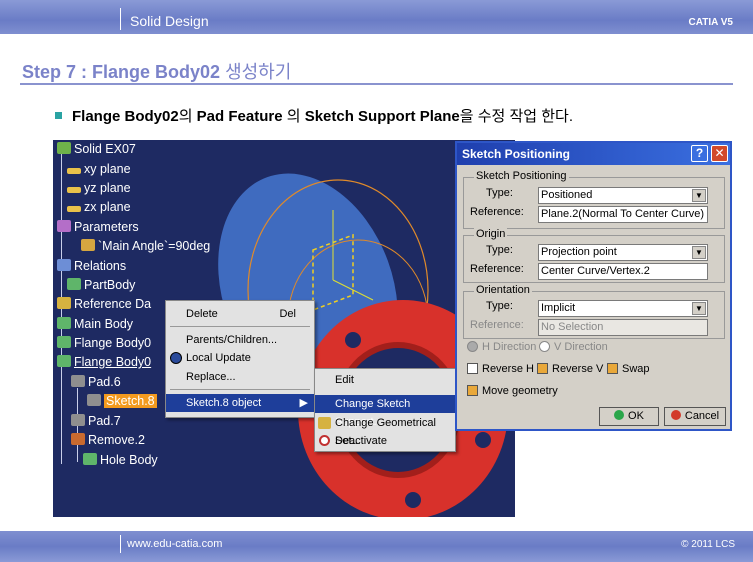 Image resolution: width=753 pixels, height=562 pixels. I want to click on submenu-item-deactivate: Deactivate, so click(385, 441).